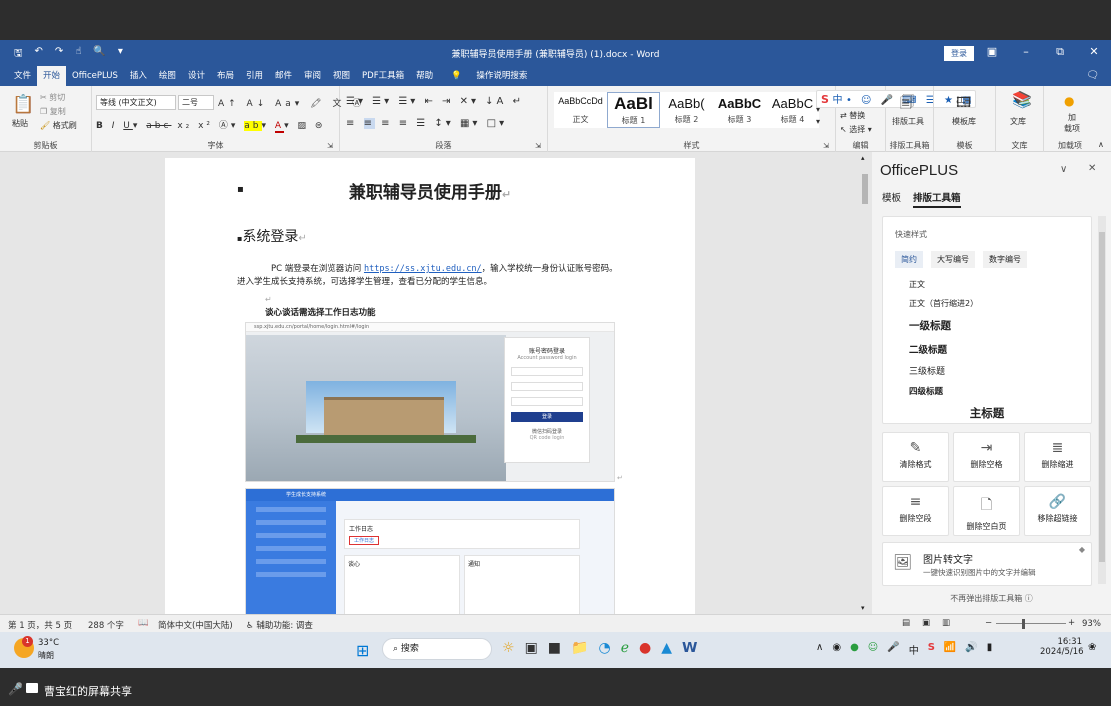 This screenshot has height=706, width=1111. Describe the element at coordinates (1057, 511) in the screenshot. I see `remove-hyperlink-tool: 🔗 移除超链接` at that location.